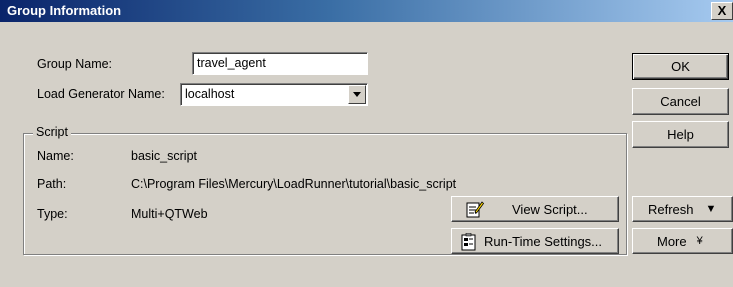 The width and height of the screenshot is (733, 287). Describe the element at coordinates (680, 134) in the screenshot. I see `help-button: Help` at that location.